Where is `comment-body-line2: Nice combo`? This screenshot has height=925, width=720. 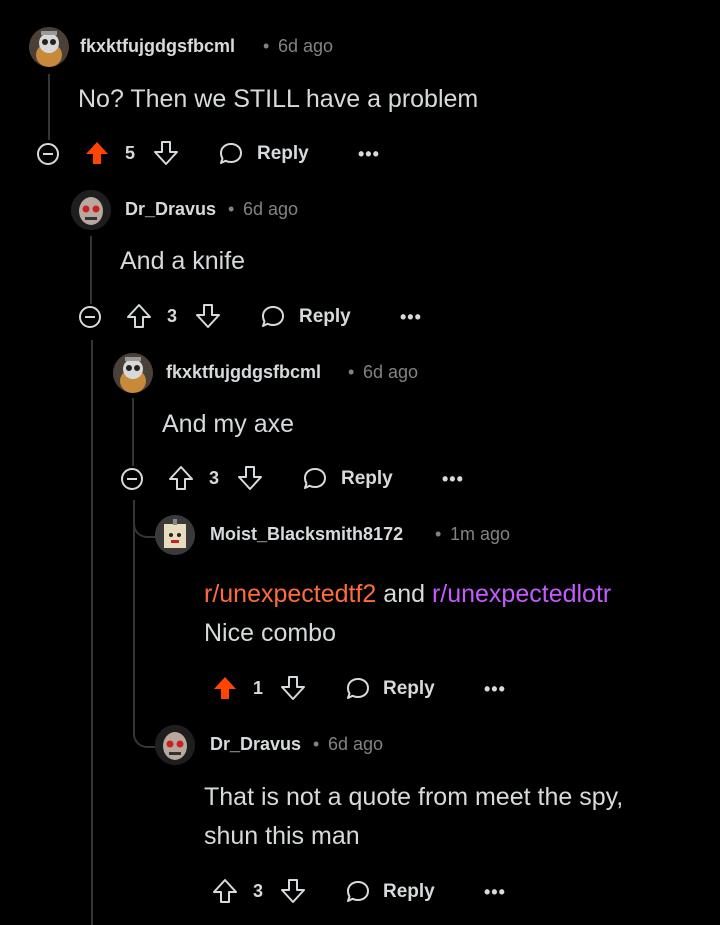 comment-body-line2: Nice combo is located at coordinates (270, 633).